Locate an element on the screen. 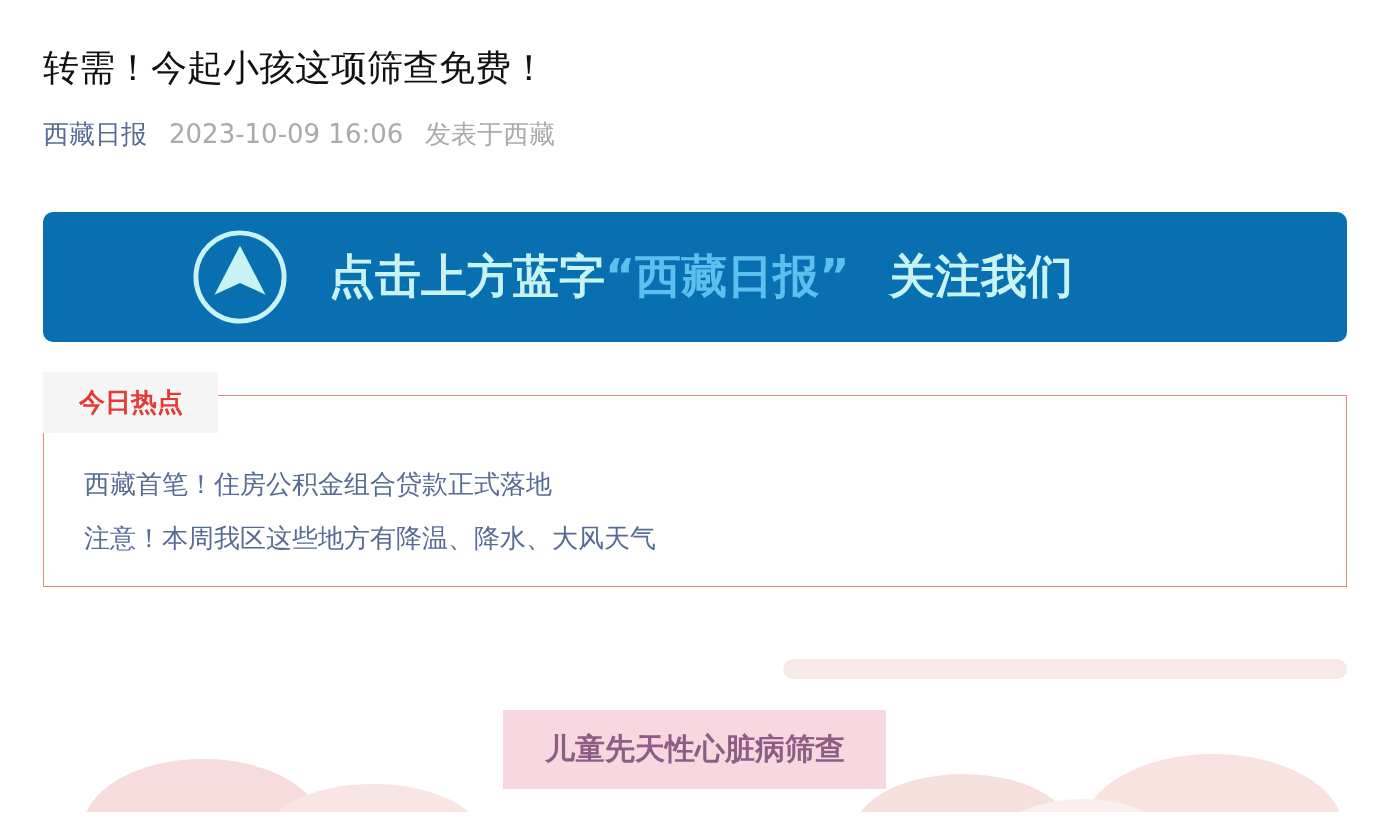 The width and height of the screenshot is (1394, 838). banner-text: 点击上方蓝字“西藏日报” is located at coordinates (589, 276).